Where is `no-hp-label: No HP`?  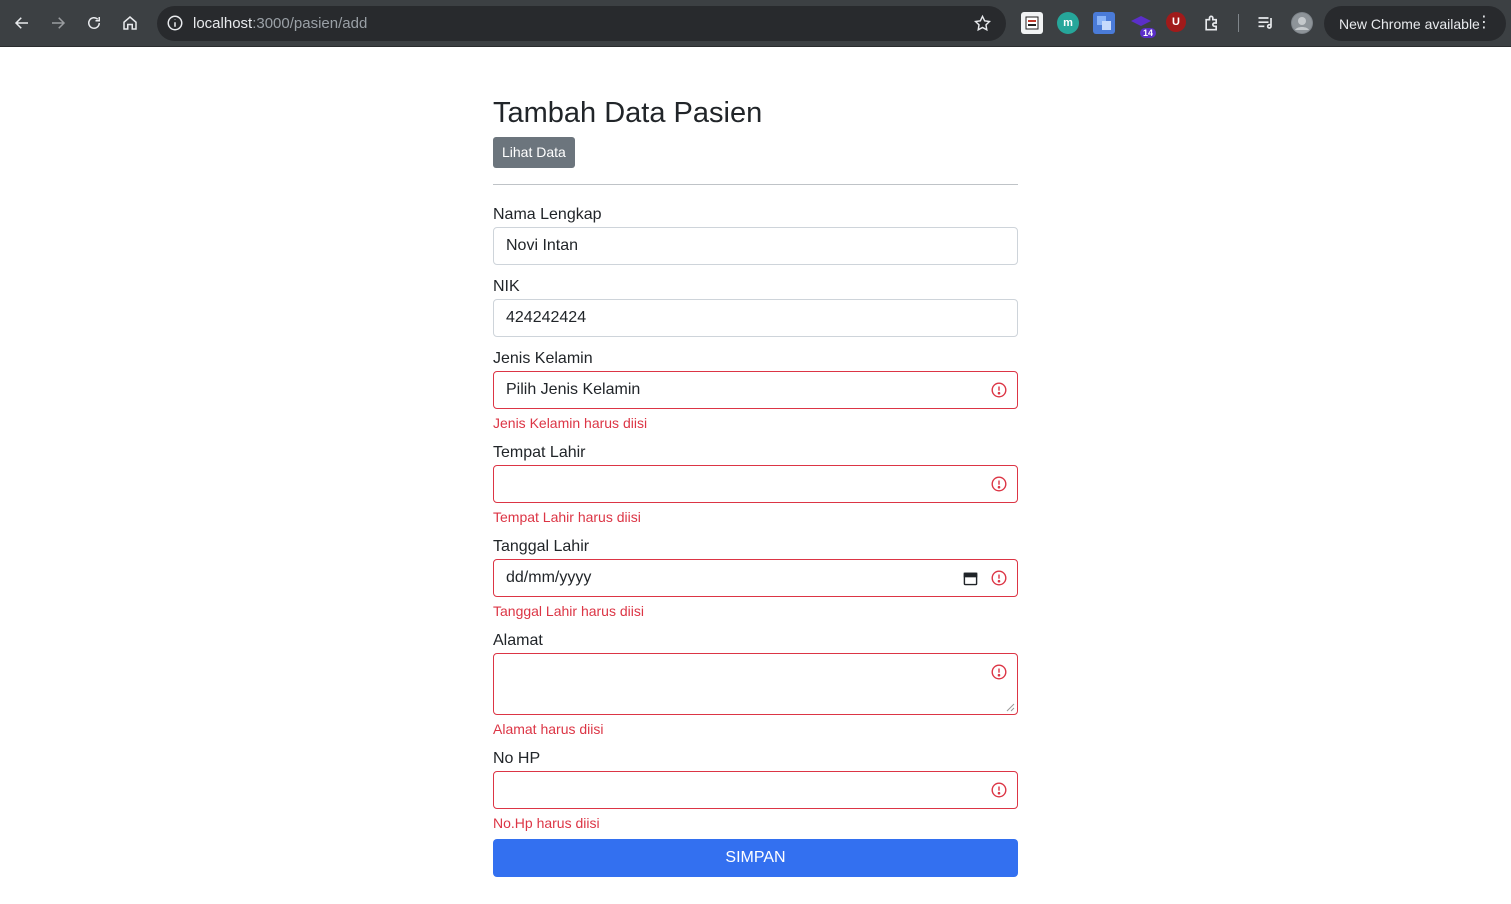 no-hp-label: No HP is located at coordinates (517, 758).